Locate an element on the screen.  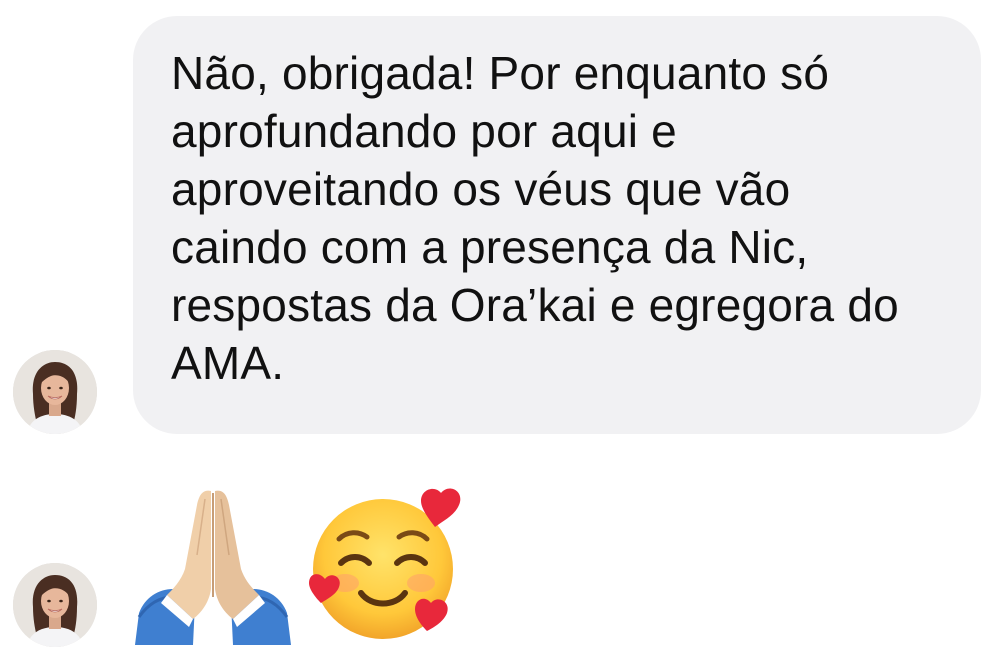
folded-hands-icon is located at coordinates (213, 565).